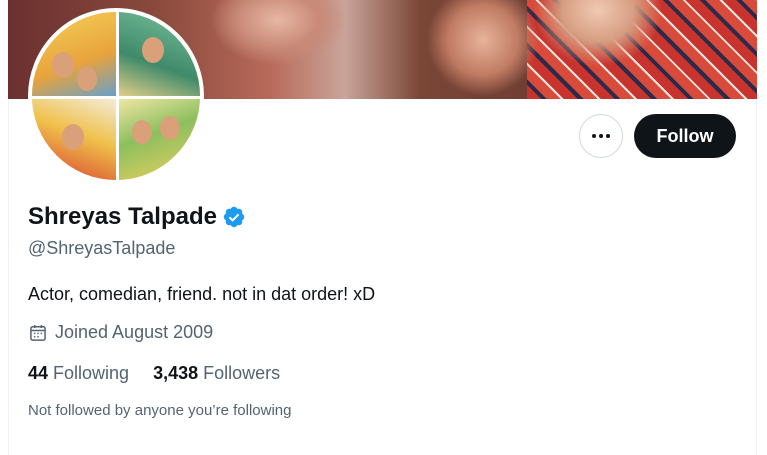 Image resolution: width=767 pixels, height=455 pixels. Describe the element at coordinates (685, 136) in the screenshot. I see `follow-button: Follow` at that location.